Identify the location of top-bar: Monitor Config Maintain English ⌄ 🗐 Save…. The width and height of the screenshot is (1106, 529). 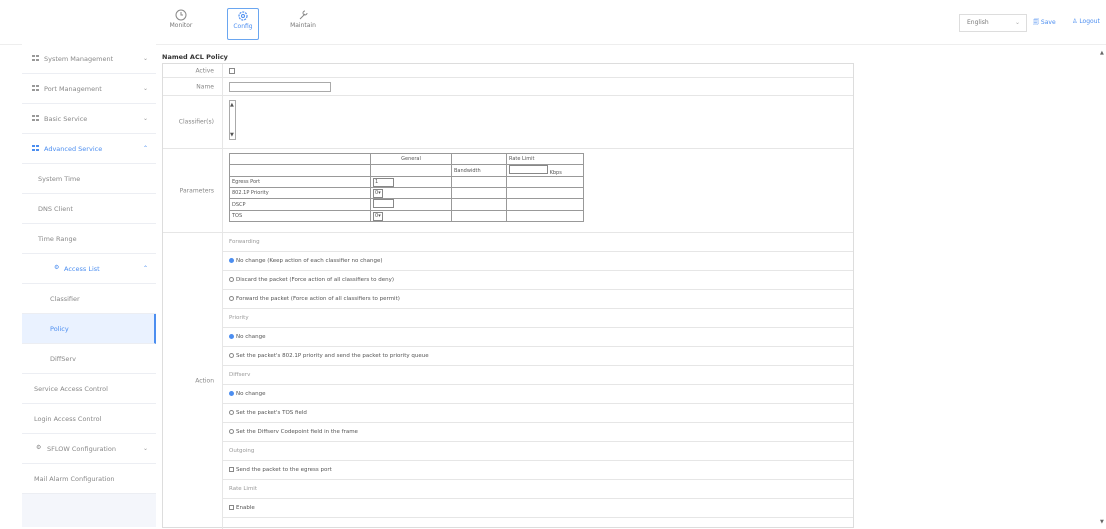
(553, 22).